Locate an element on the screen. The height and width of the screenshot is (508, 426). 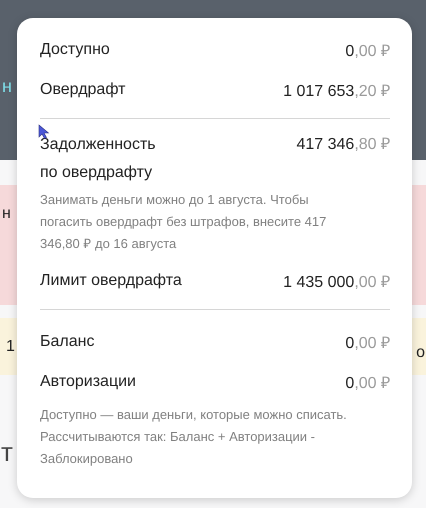
note-text: Доступно — ваши деньги, которые можно списать. Рассчитываются так: Баланс + Авторизации - Заблокировано is located at coordinates (194, 437).